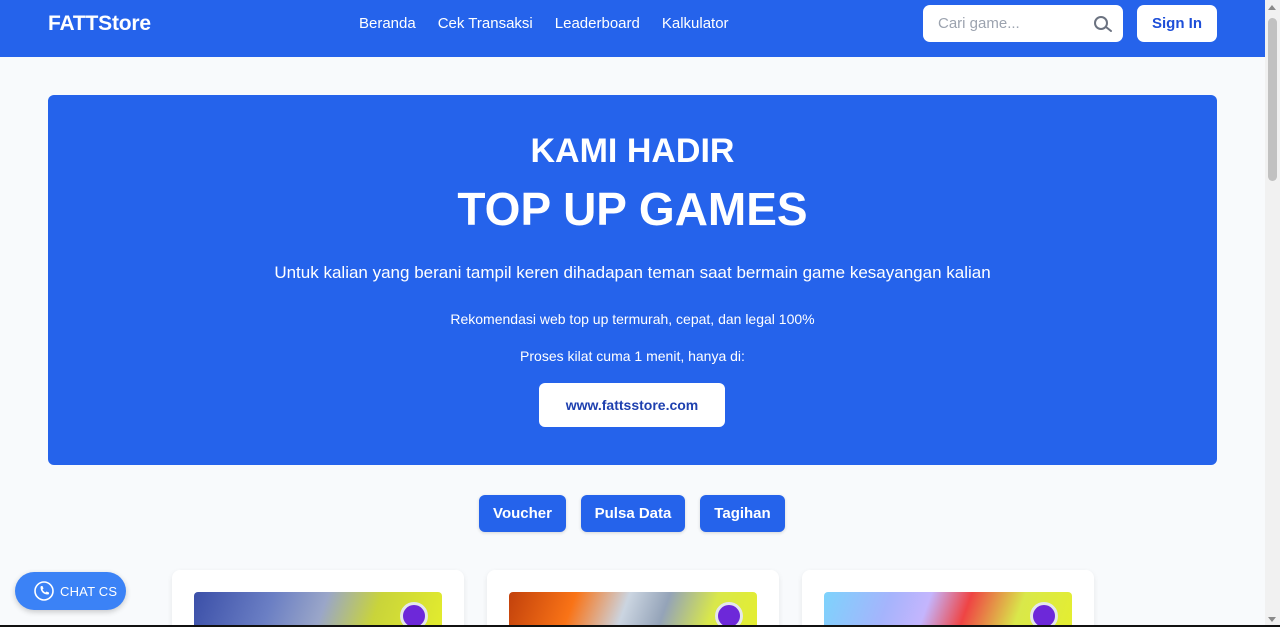  Describe the element at coordinates (632, 209) in the screenshot. I see `hero-title: TOP UP GAMES` at that location.